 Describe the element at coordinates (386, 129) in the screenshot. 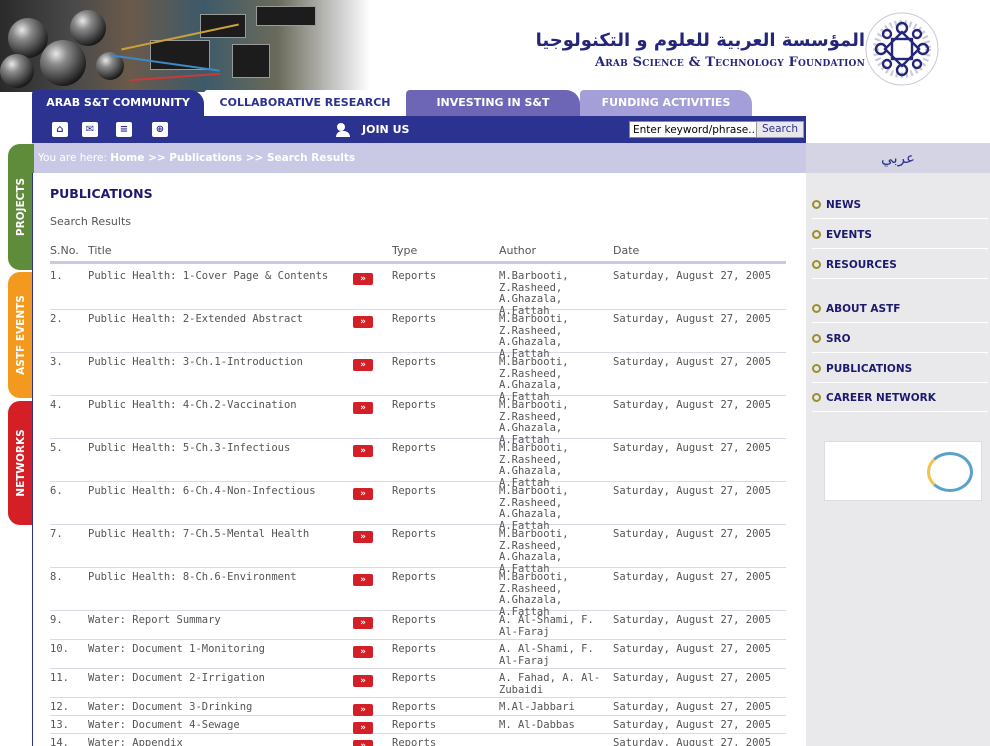

I see `join-us-label: JOIN US` at that location.